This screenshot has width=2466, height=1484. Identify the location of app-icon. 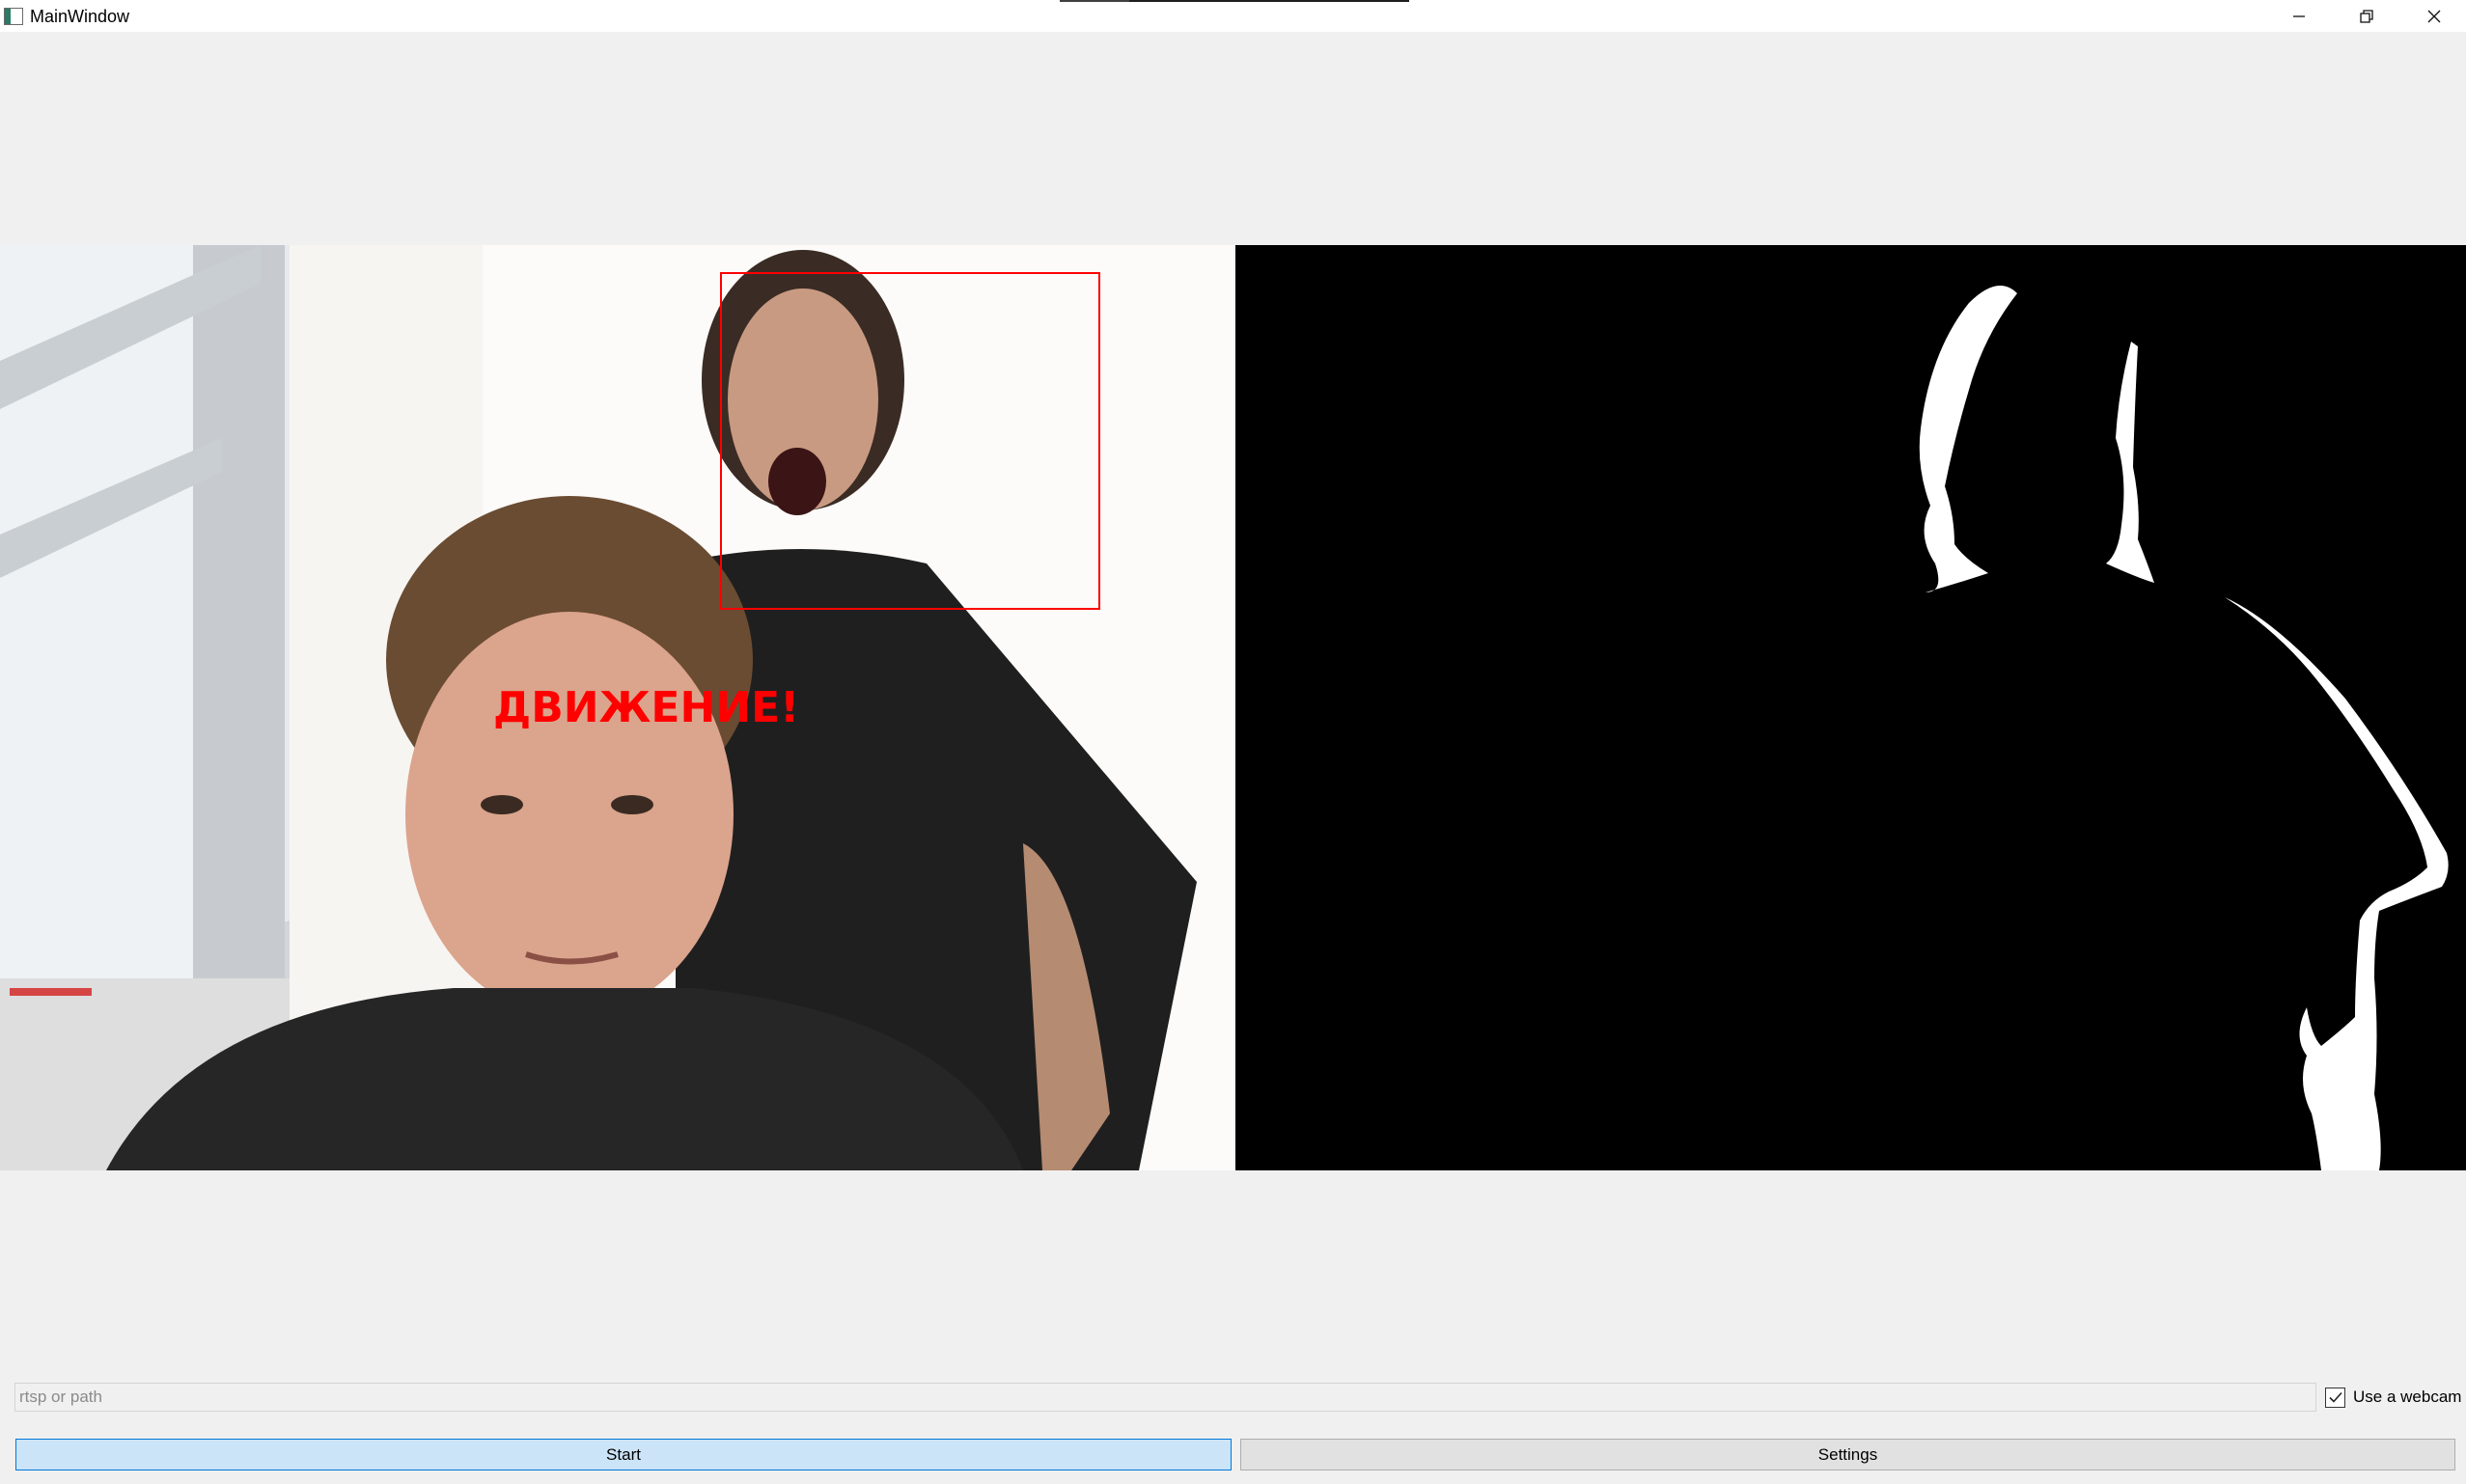
(13, 16).